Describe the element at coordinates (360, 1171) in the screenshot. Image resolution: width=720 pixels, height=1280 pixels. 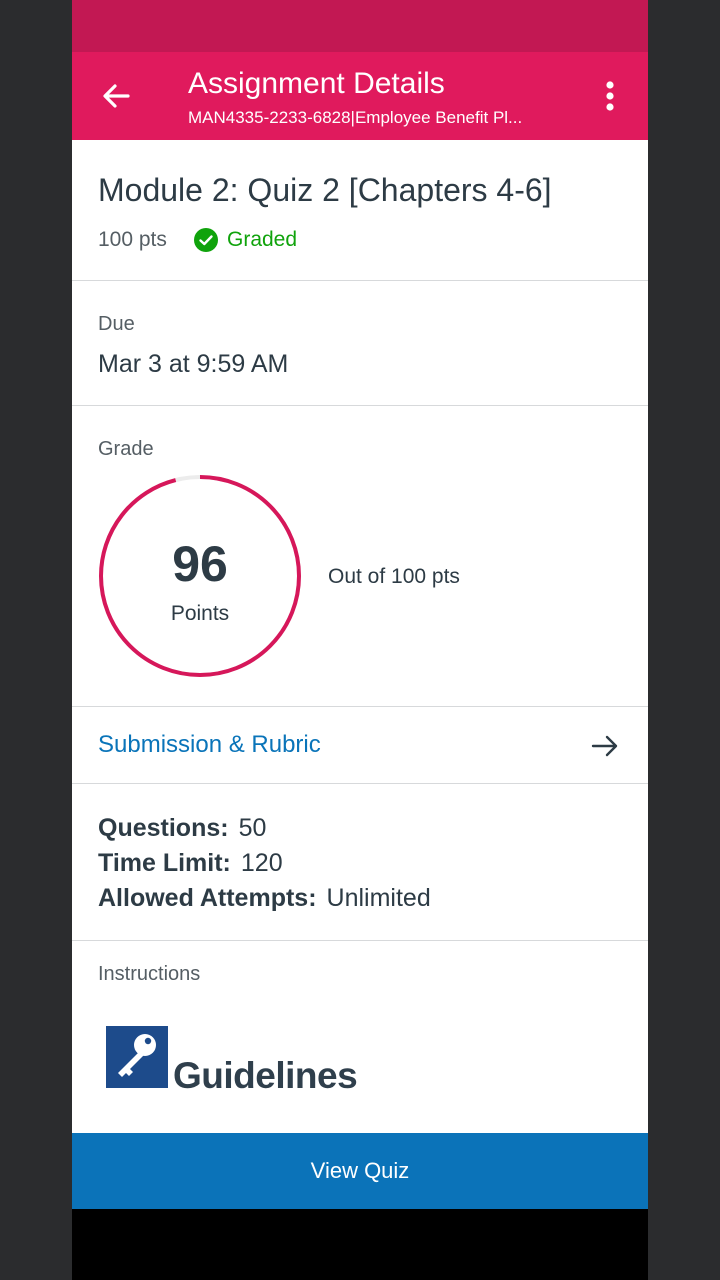
I see `view-quiz-button: View Quiz` at that location.